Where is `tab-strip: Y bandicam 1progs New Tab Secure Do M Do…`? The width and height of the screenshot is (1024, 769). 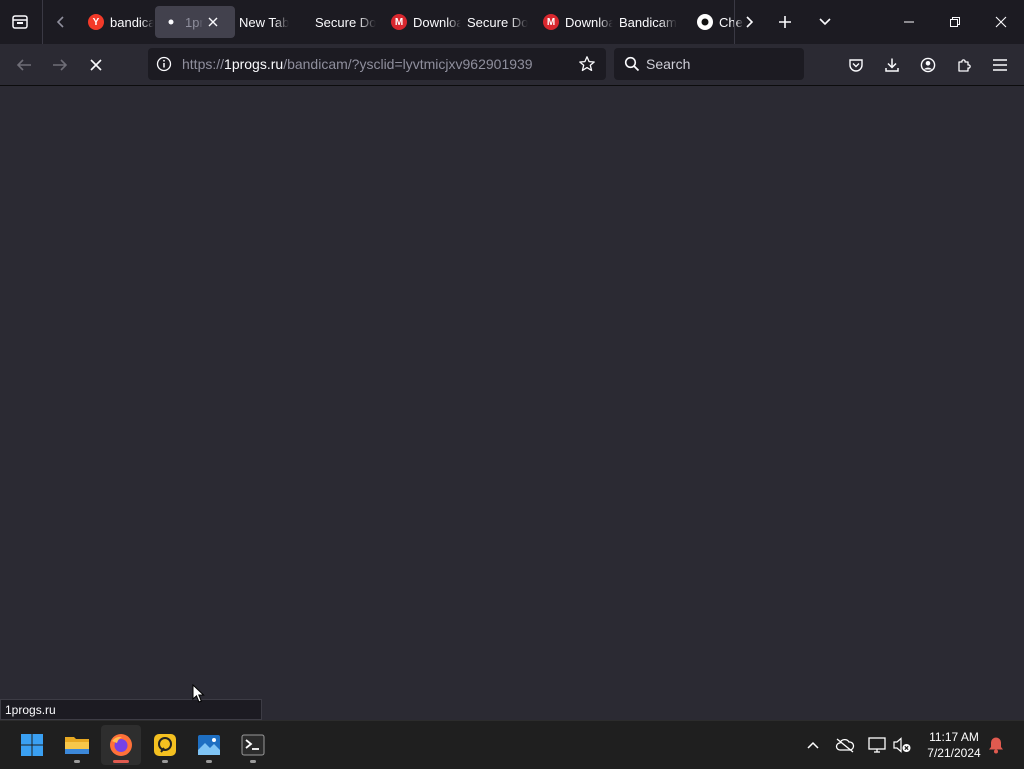 tab-strip: Y bandicam 1progs New Tab Secure Do M Do… is located at coordinates (512, 22).